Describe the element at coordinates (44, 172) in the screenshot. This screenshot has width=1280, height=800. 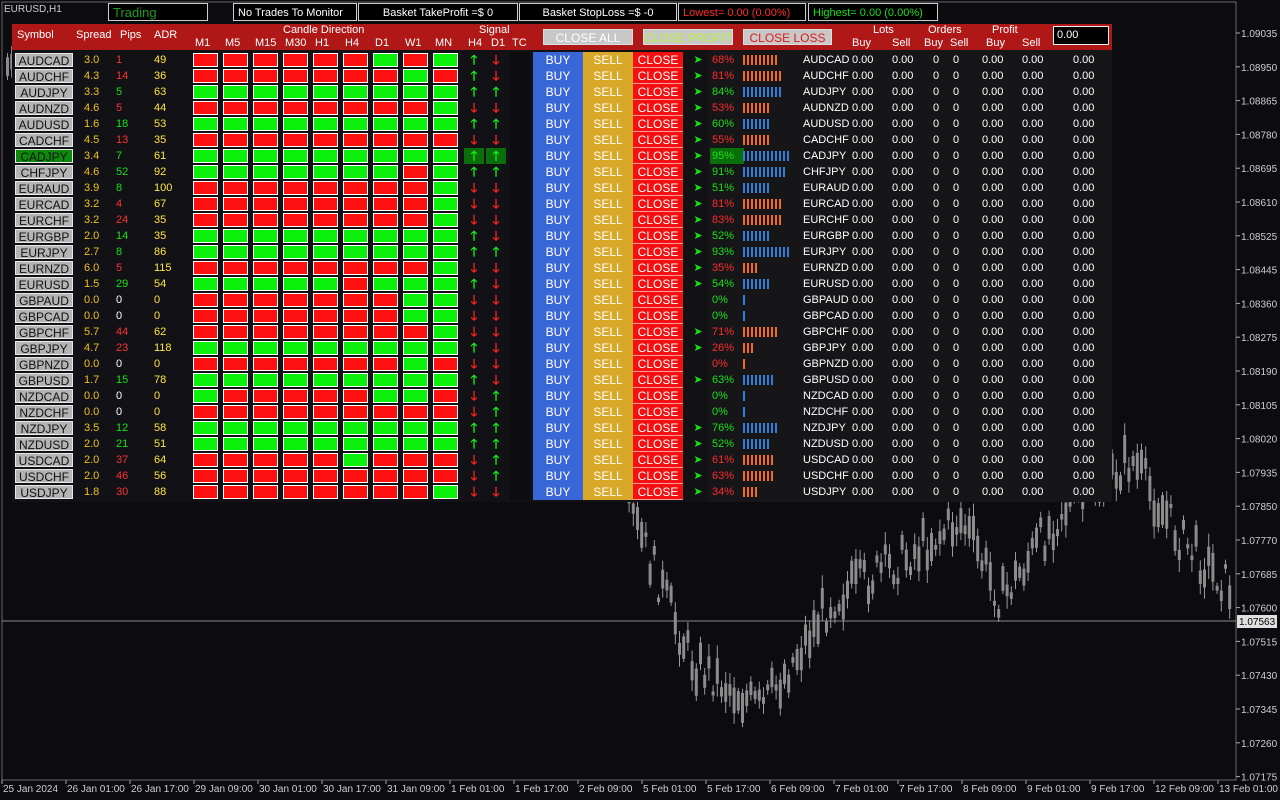
I see `symbol-button: CHFJPY` at that location.